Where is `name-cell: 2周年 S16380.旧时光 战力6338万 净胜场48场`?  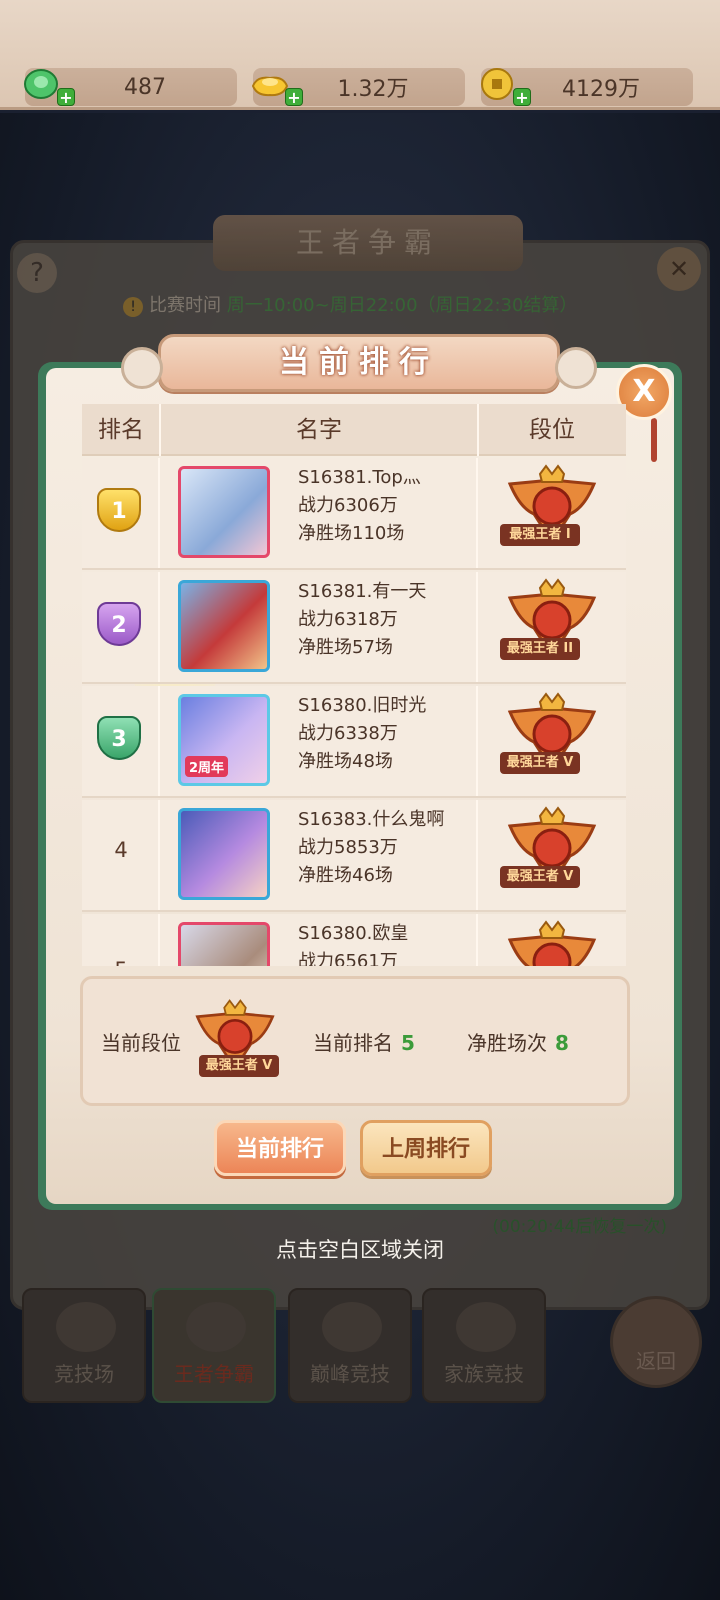 name-cell: 2周年 S16380.旧时光 战力6338万 净胜场48场 is located at coordinates (319, 741).